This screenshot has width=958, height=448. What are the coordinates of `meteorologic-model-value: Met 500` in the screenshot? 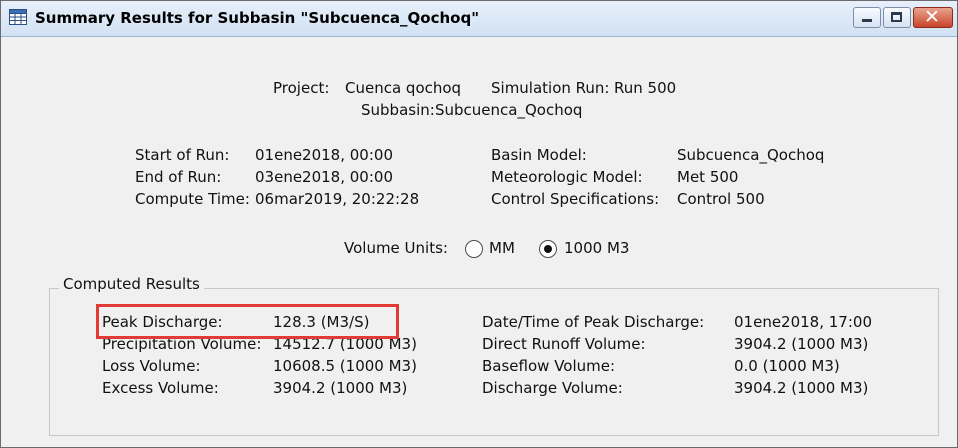 It's located at (708, 177).